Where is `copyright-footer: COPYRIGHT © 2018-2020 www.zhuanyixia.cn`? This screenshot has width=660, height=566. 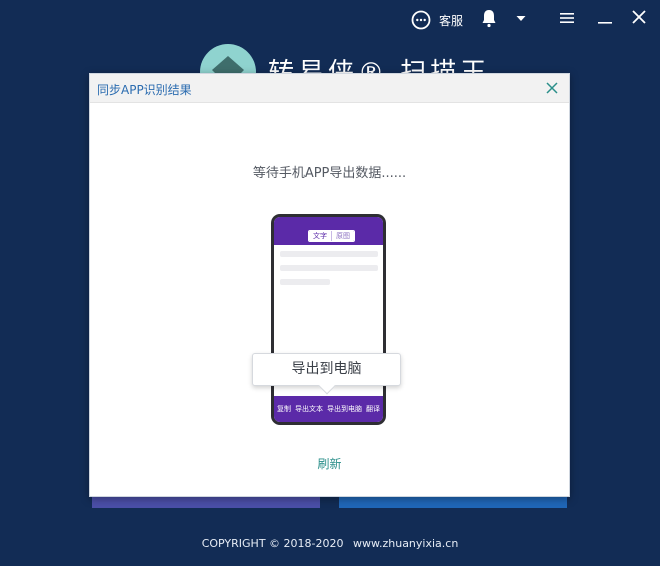 copyright-footer: COPYRIGHT © 2018-2020 www.zhuanyixia.cn is located at coordinates (330, 543).